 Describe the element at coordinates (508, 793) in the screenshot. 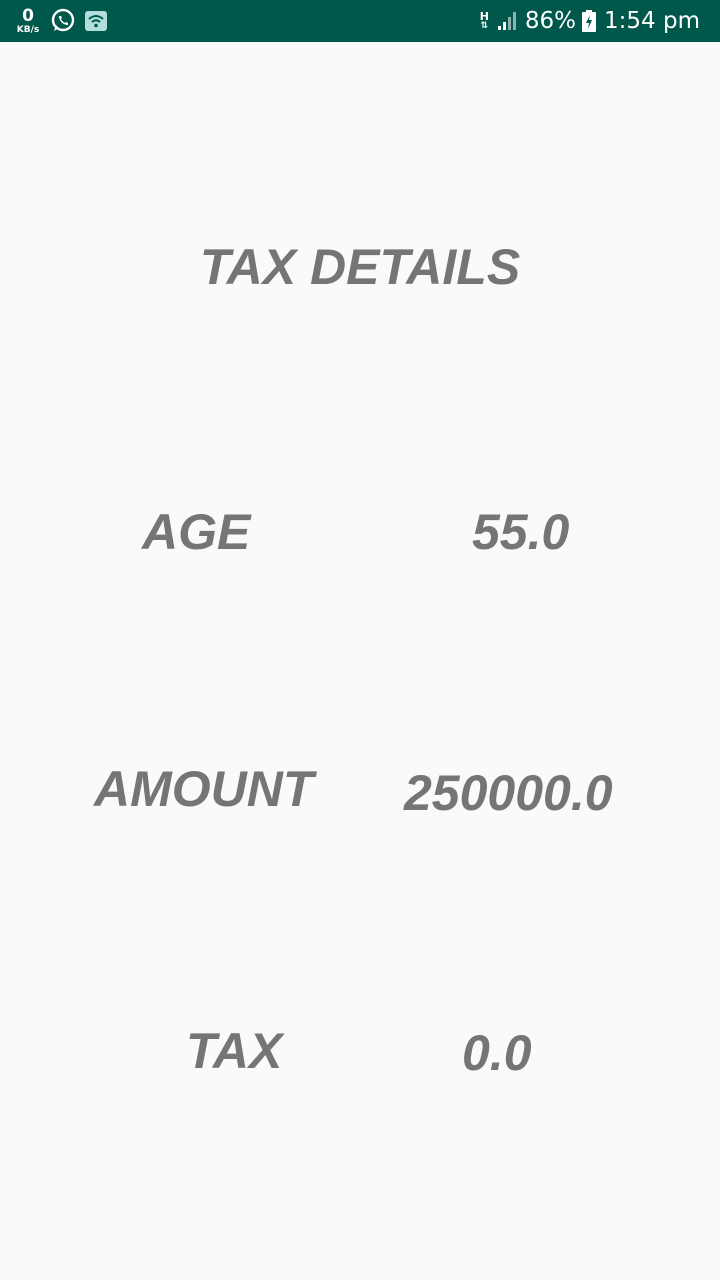

I see `amount-value: 250000.0` at that location.